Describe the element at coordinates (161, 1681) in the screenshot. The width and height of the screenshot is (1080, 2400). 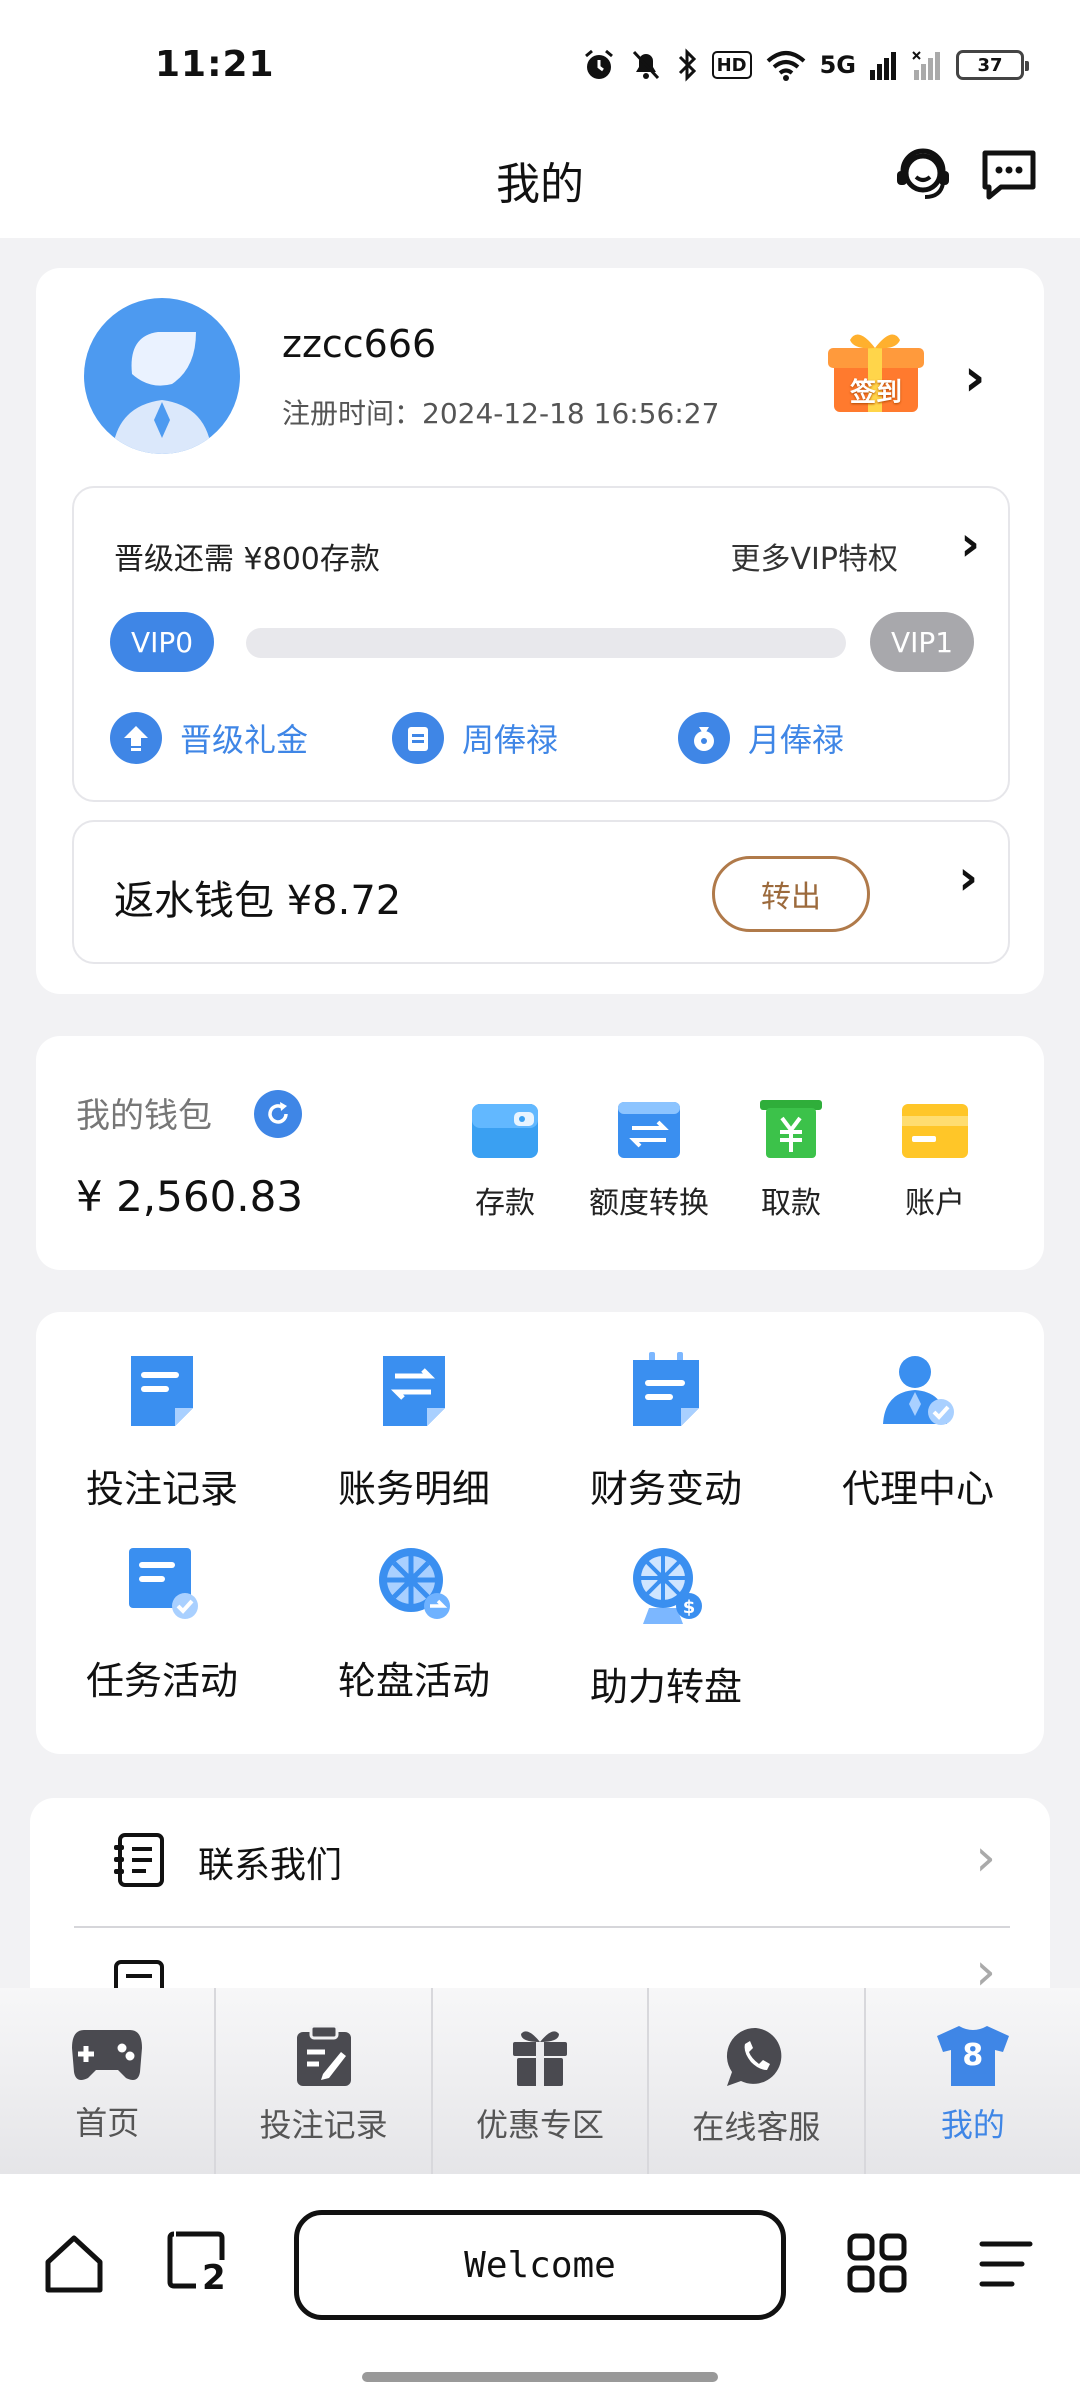
I see `feature-label: 任务活动` at that location.